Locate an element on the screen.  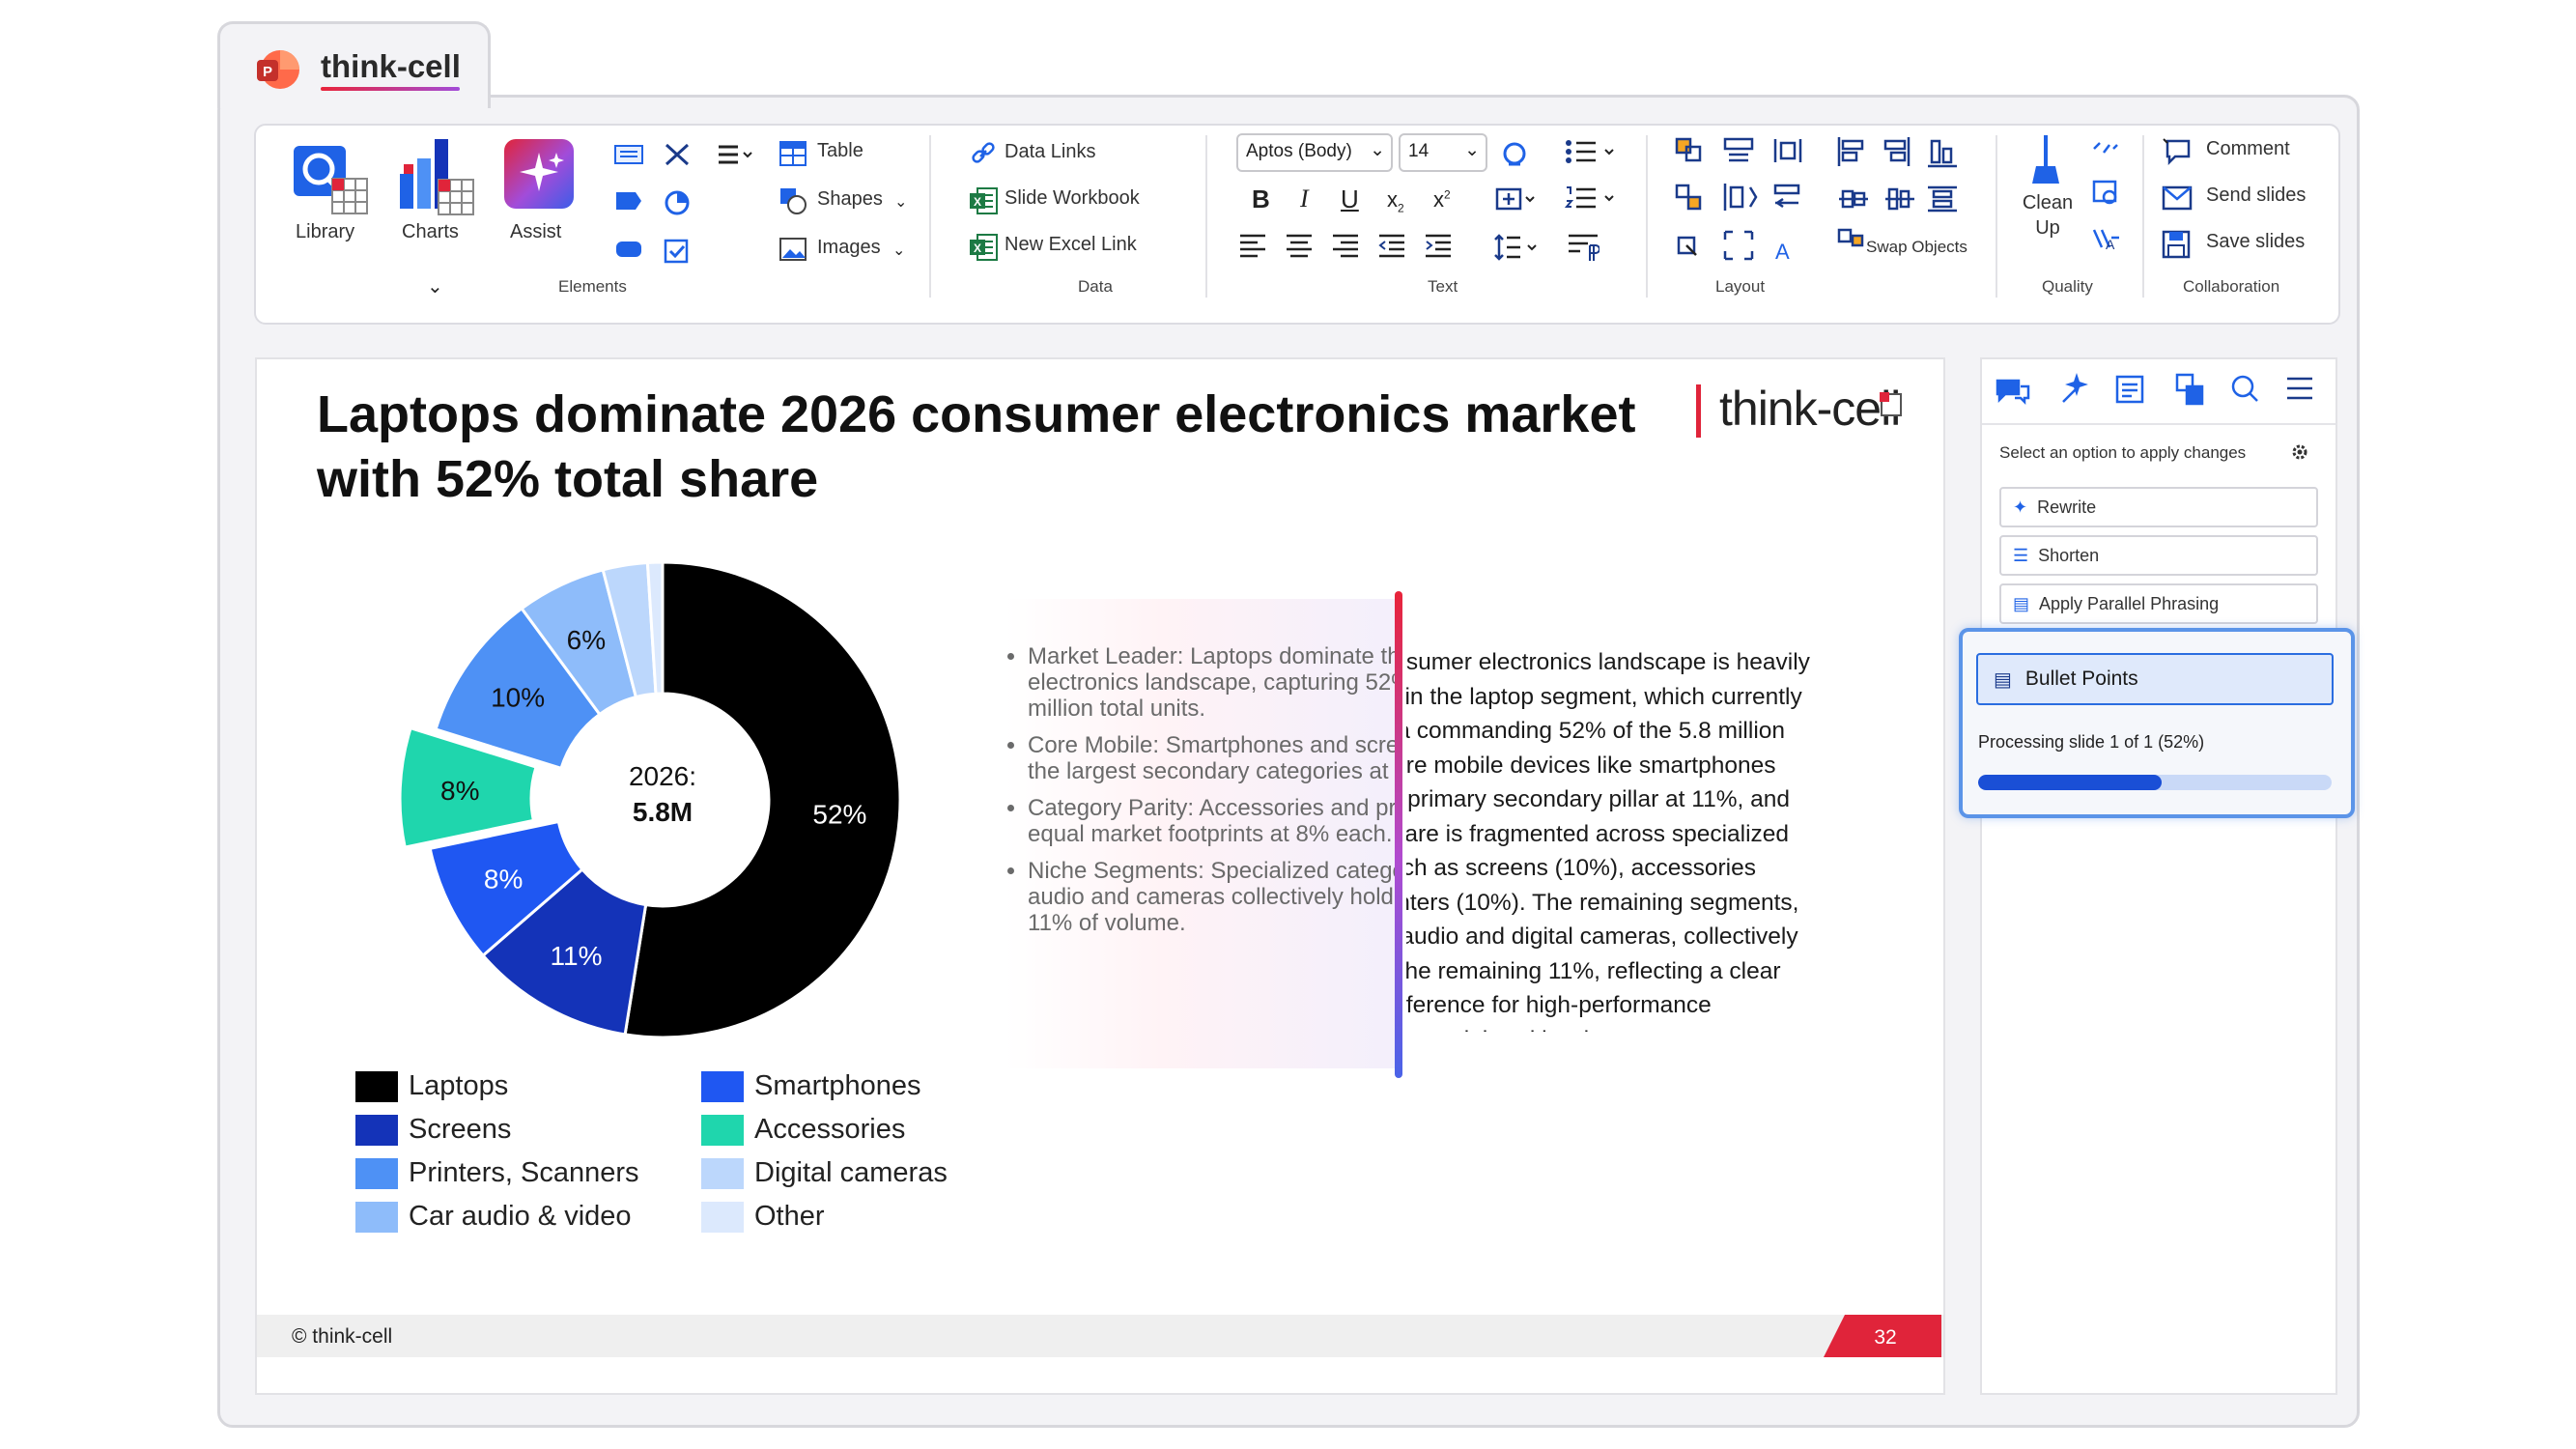
bold-button: B is located at coordinates (1261, 199).